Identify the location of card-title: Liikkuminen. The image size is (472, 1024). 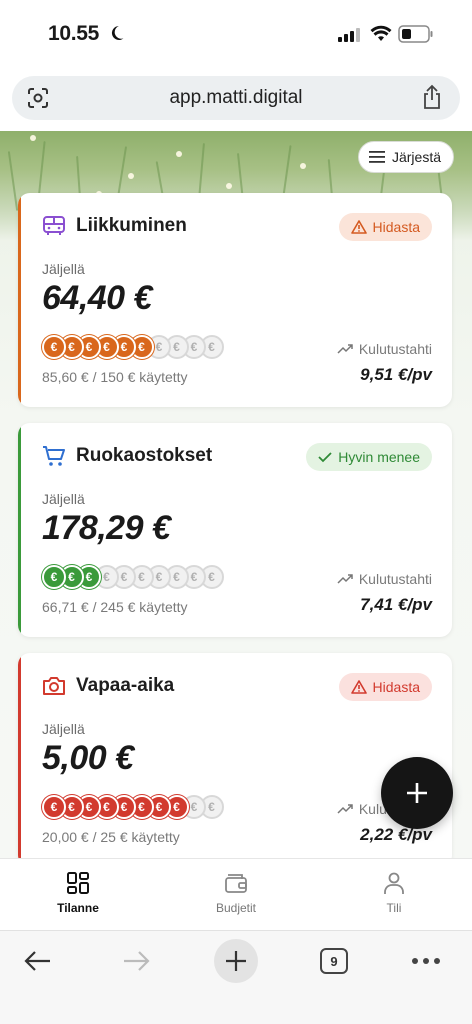
(131, 225).